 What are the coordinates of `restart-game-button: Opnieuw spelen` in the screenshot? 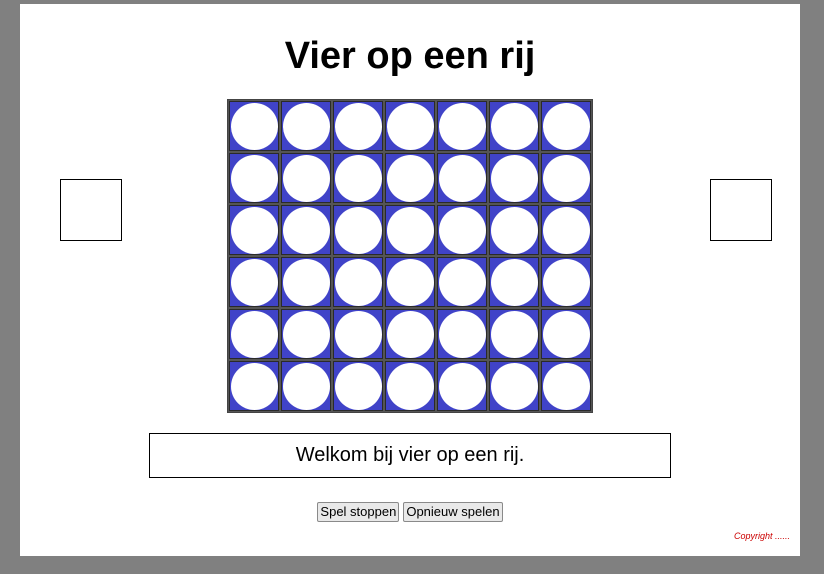 It's located at (453, 512).